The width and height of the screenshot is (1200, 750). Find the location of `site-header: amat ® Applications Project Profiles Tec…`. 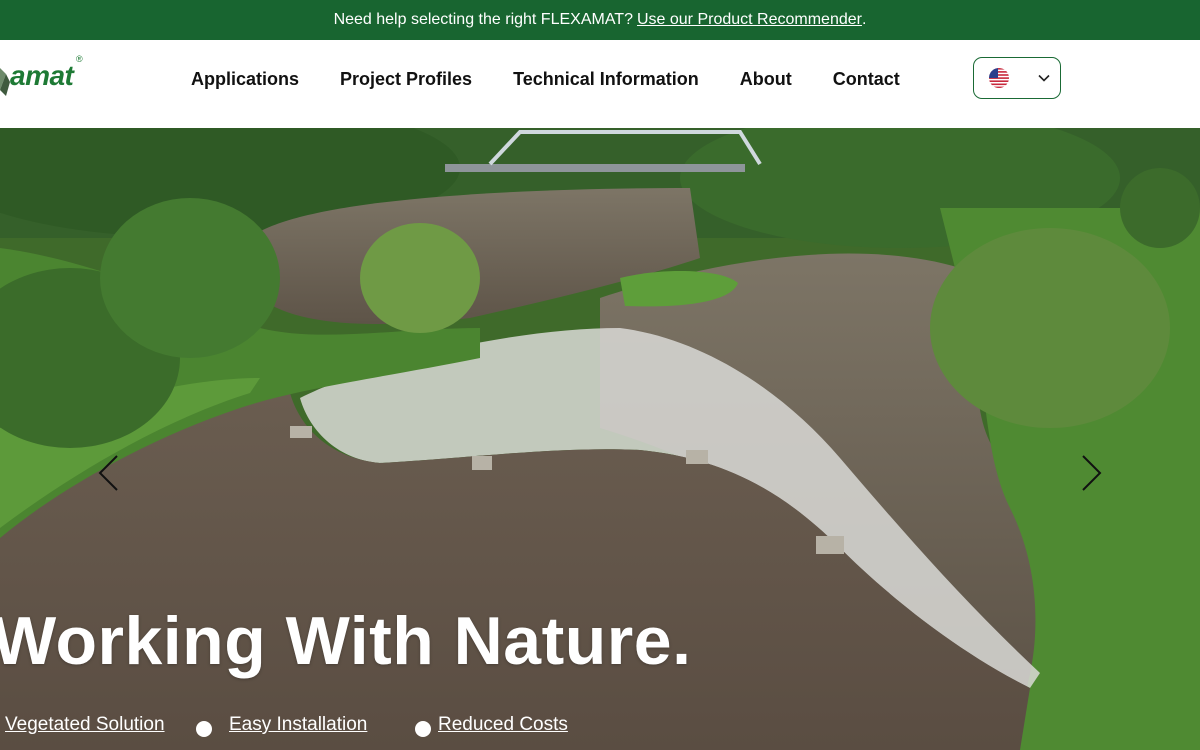

site-header: amat ® Applications Project Profiles Tec… is located at coordinates (600, 84).